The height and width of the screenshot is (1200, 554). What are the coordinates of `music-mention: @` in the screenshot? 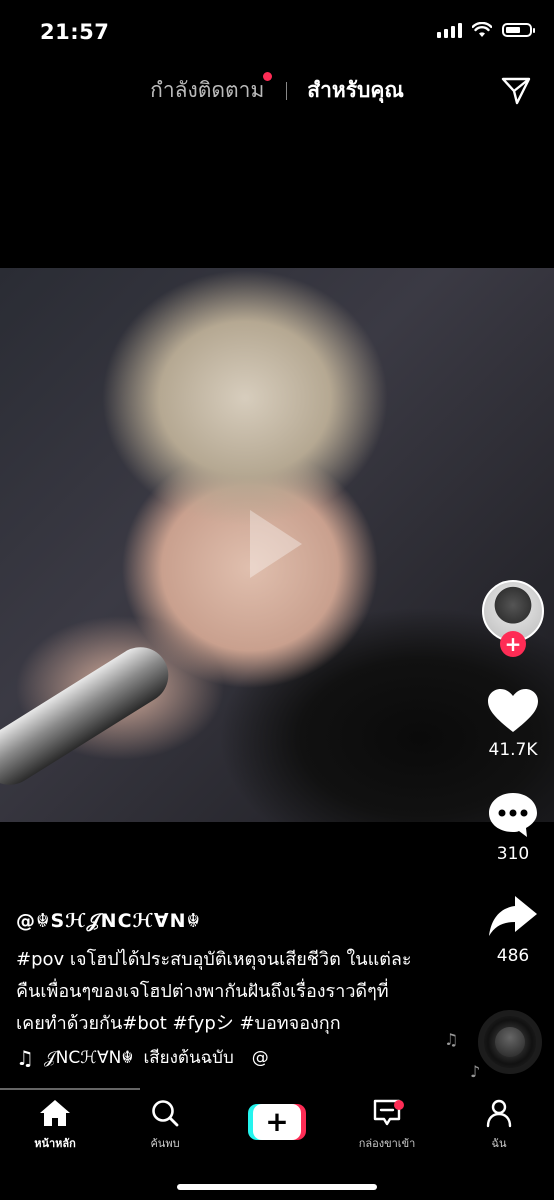 It's located at (260, 1057).